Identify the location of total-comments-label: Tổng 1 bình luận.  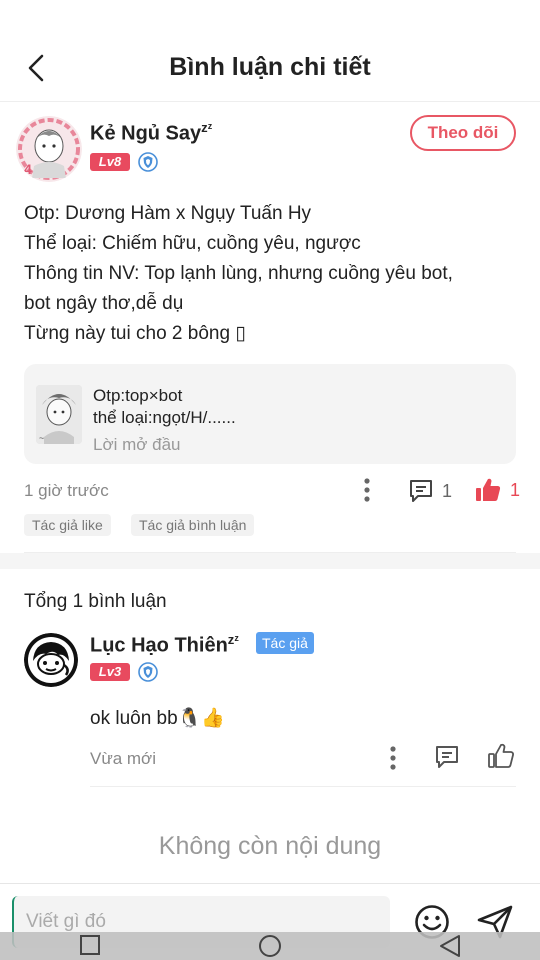
(95, 601).